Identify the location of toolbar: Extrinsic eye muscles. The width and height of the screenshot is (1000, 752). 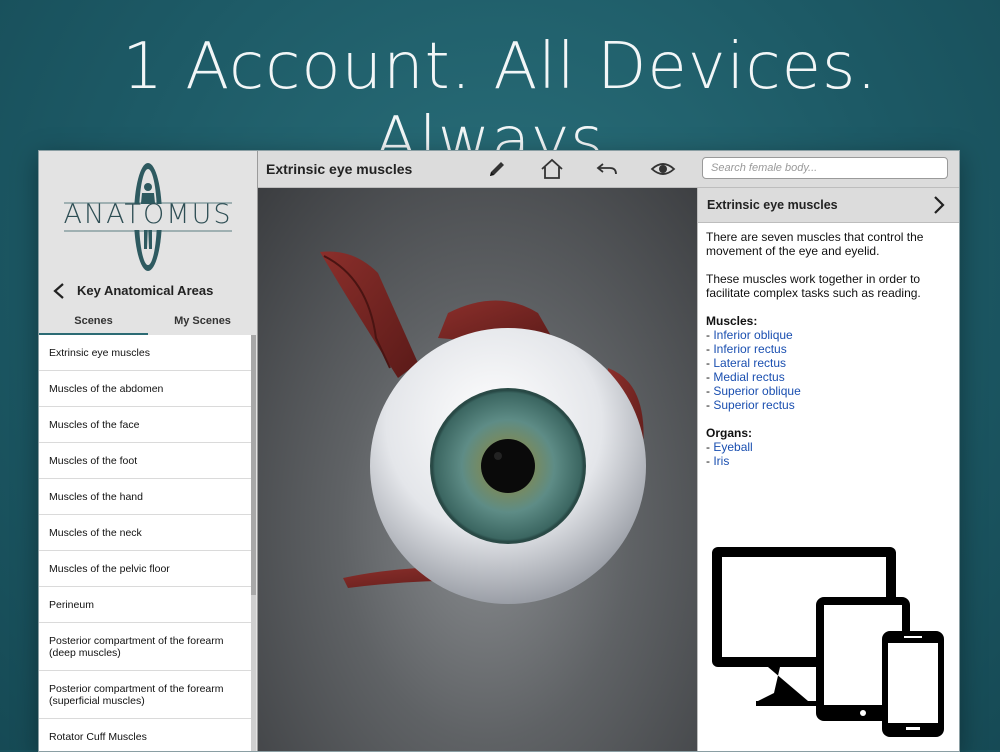
(608, 169).